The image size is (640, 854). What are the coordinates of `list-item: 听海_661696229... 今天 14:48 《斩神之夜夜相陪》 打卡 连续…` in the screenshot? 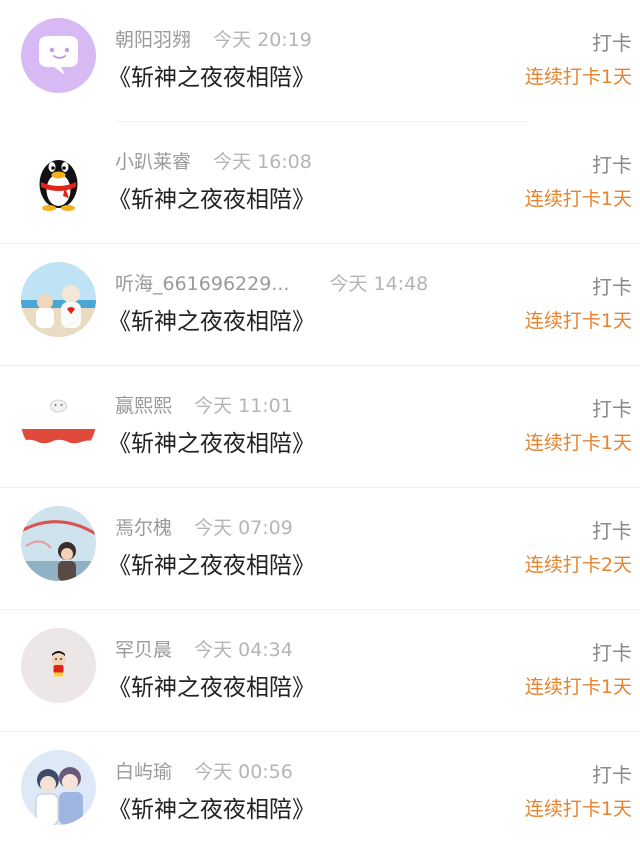 It's located at (320, 305).